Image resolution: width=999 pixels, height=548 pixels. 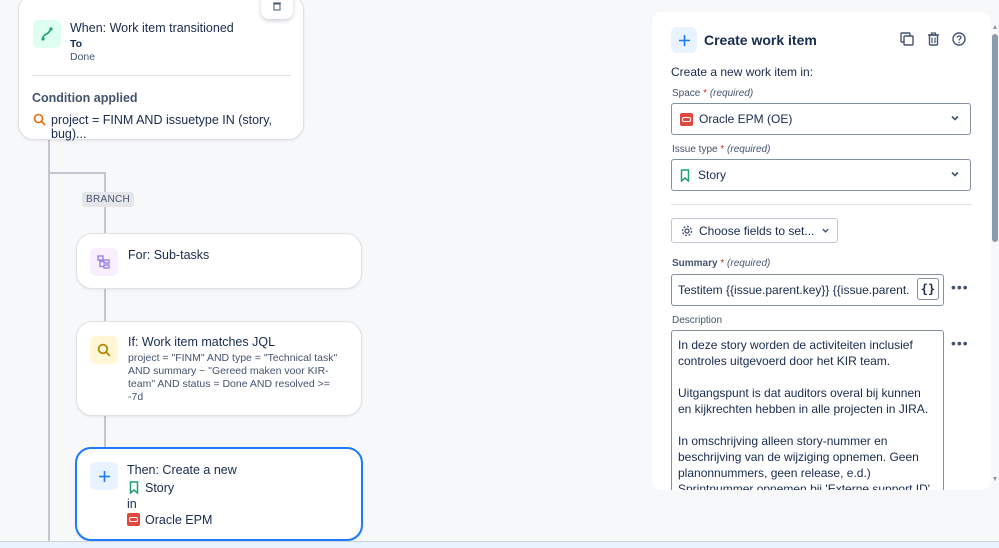 What do you see at coordinates (85, 98) in the screenshot?
I see `condition-heading: Condition applied` at bounding box center [85, 98].